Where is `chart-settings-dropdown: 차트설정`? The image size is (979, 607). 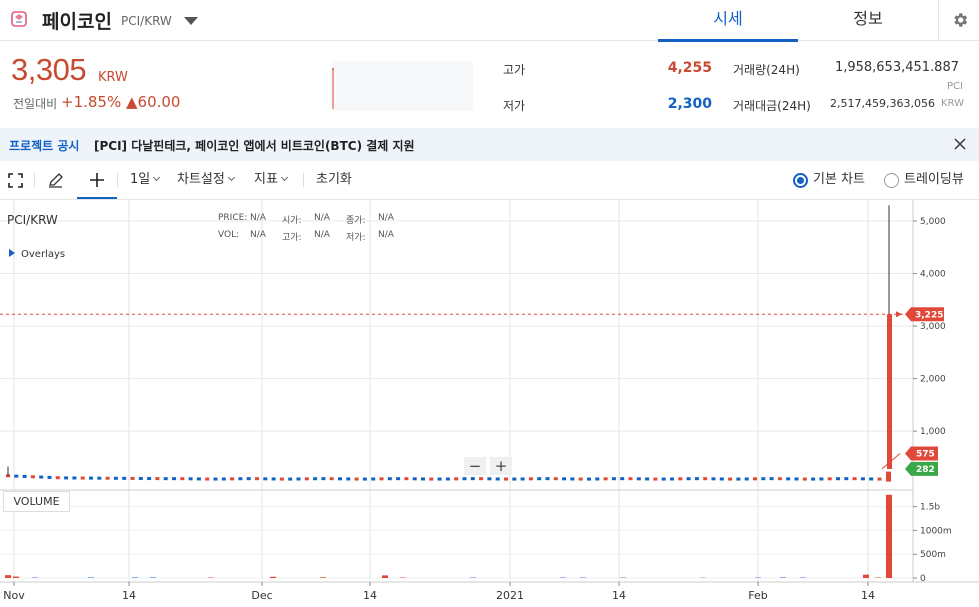
chart-settings-dropdown: 차트설정 is located at coordinates (206, 180).